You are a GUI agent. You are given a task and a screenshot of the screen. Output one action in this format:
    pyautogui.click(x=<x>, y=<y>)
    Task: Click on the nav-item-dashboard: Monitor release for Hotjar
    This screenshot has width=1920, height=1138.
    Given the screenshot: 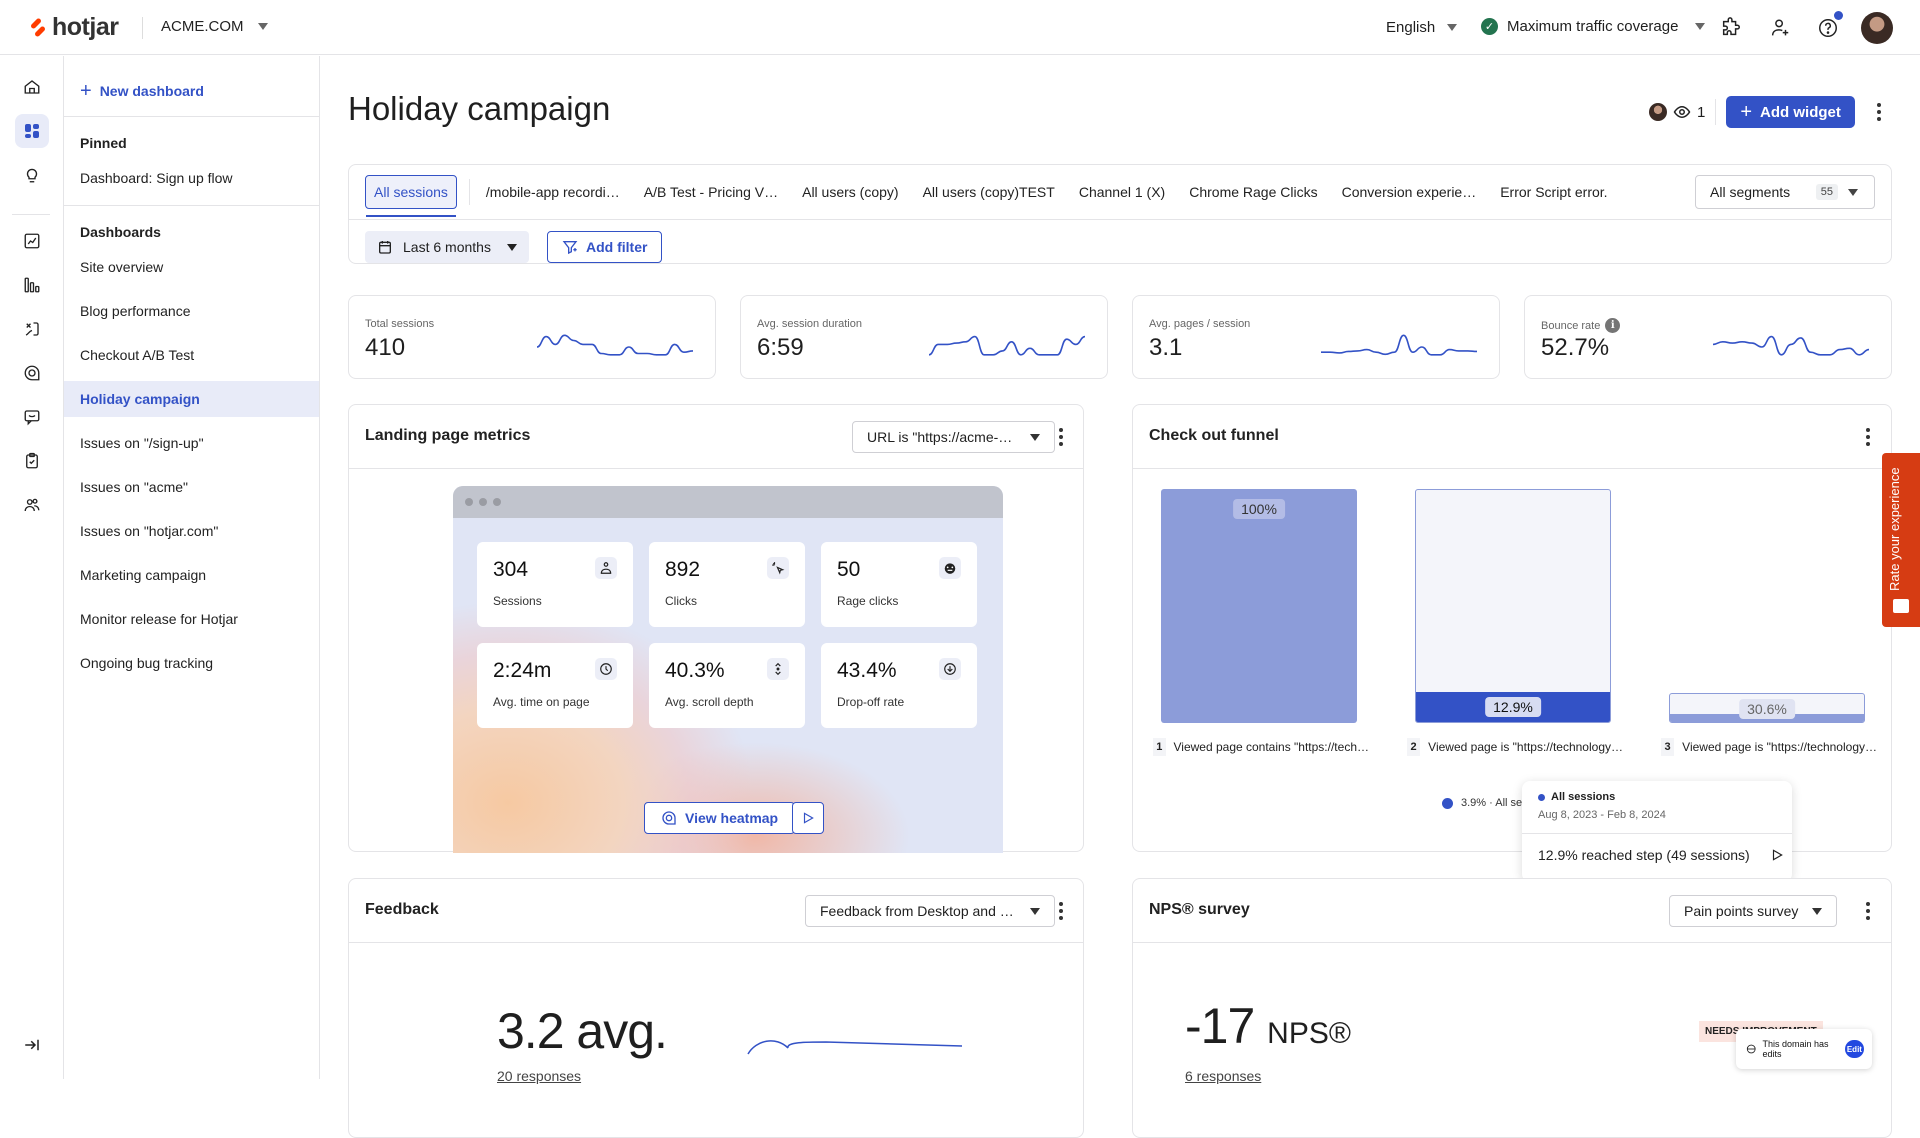 What is the action you would take?
    pyautogui.click(x=191, y=619)
    